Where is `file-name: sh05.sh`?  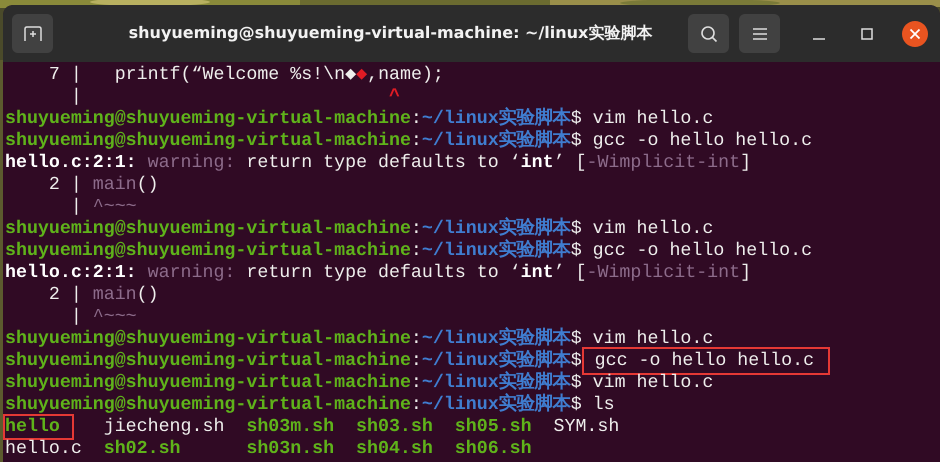 file-name: sh05.sh is located at coordinates (493, 427).